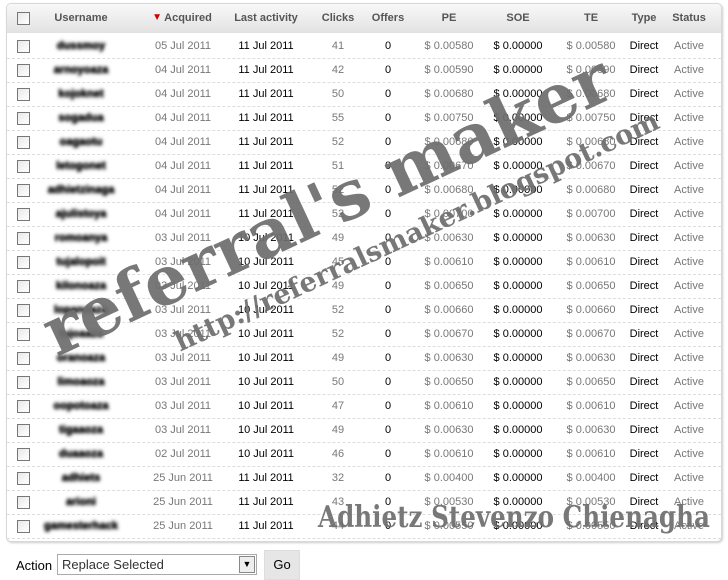  What do you see at coordinates (266, 18) in the screenshot?
I see `col-last-activity: Last activity` at bounding box center [266, 18].